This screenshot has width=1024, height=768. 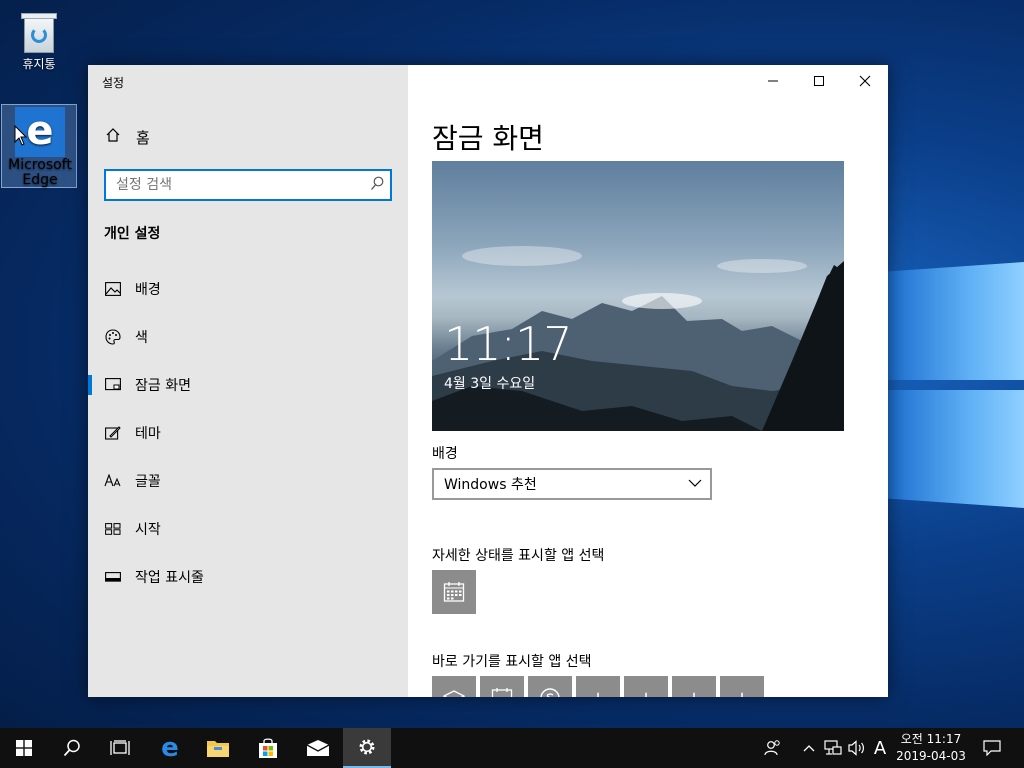 I want to click on start-tiles-icon, so click(x=113, y=529).